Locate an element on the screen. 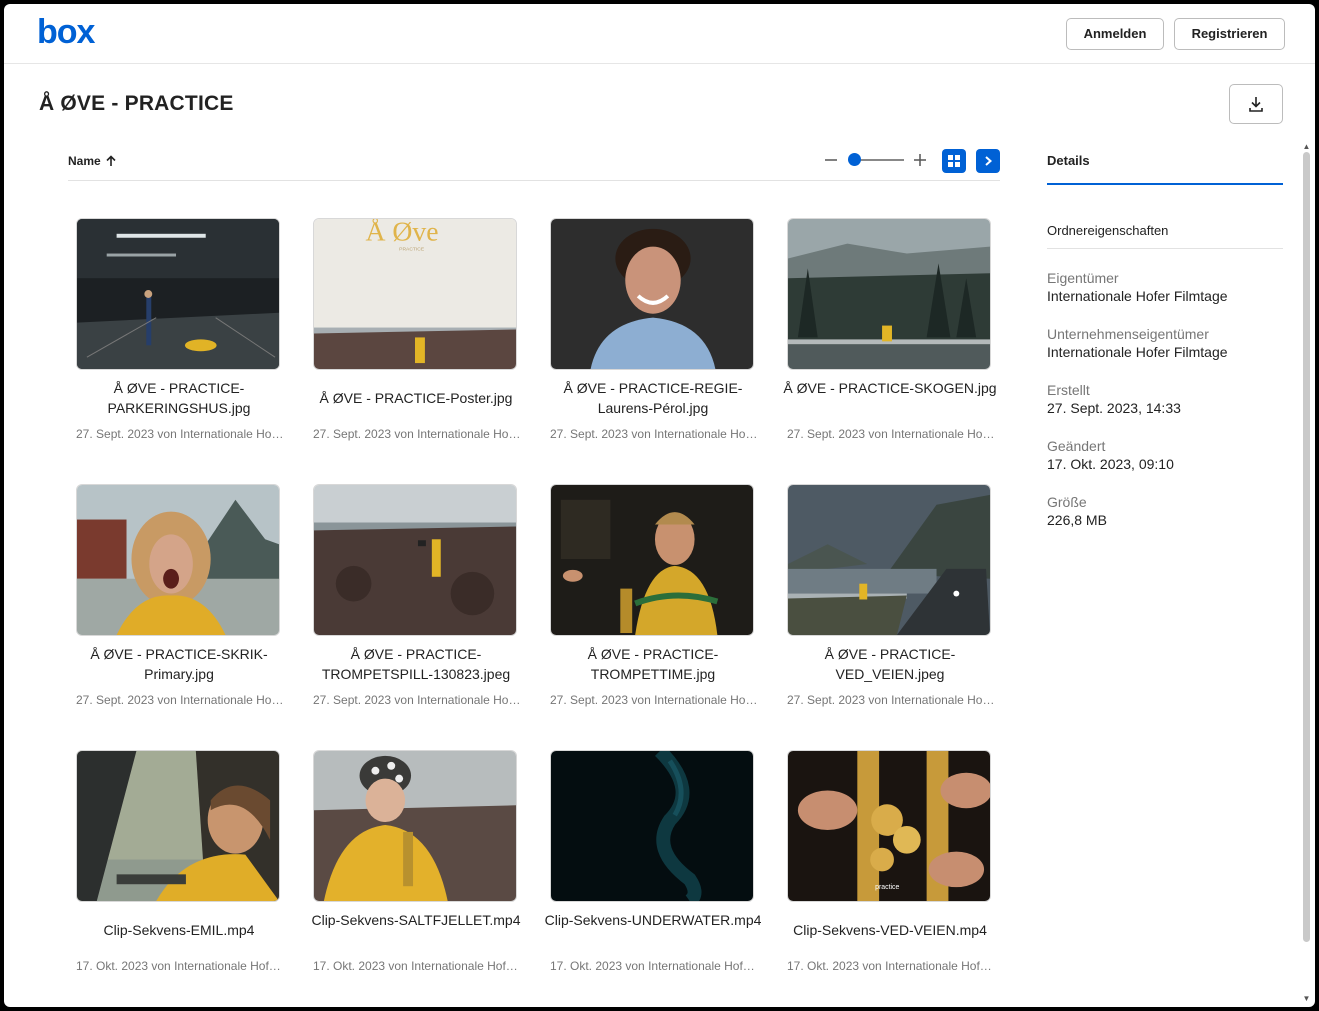 Image resolution: width=1319 pixels, height=1011 pixels. download-button is located at coordinates (1256, 104).